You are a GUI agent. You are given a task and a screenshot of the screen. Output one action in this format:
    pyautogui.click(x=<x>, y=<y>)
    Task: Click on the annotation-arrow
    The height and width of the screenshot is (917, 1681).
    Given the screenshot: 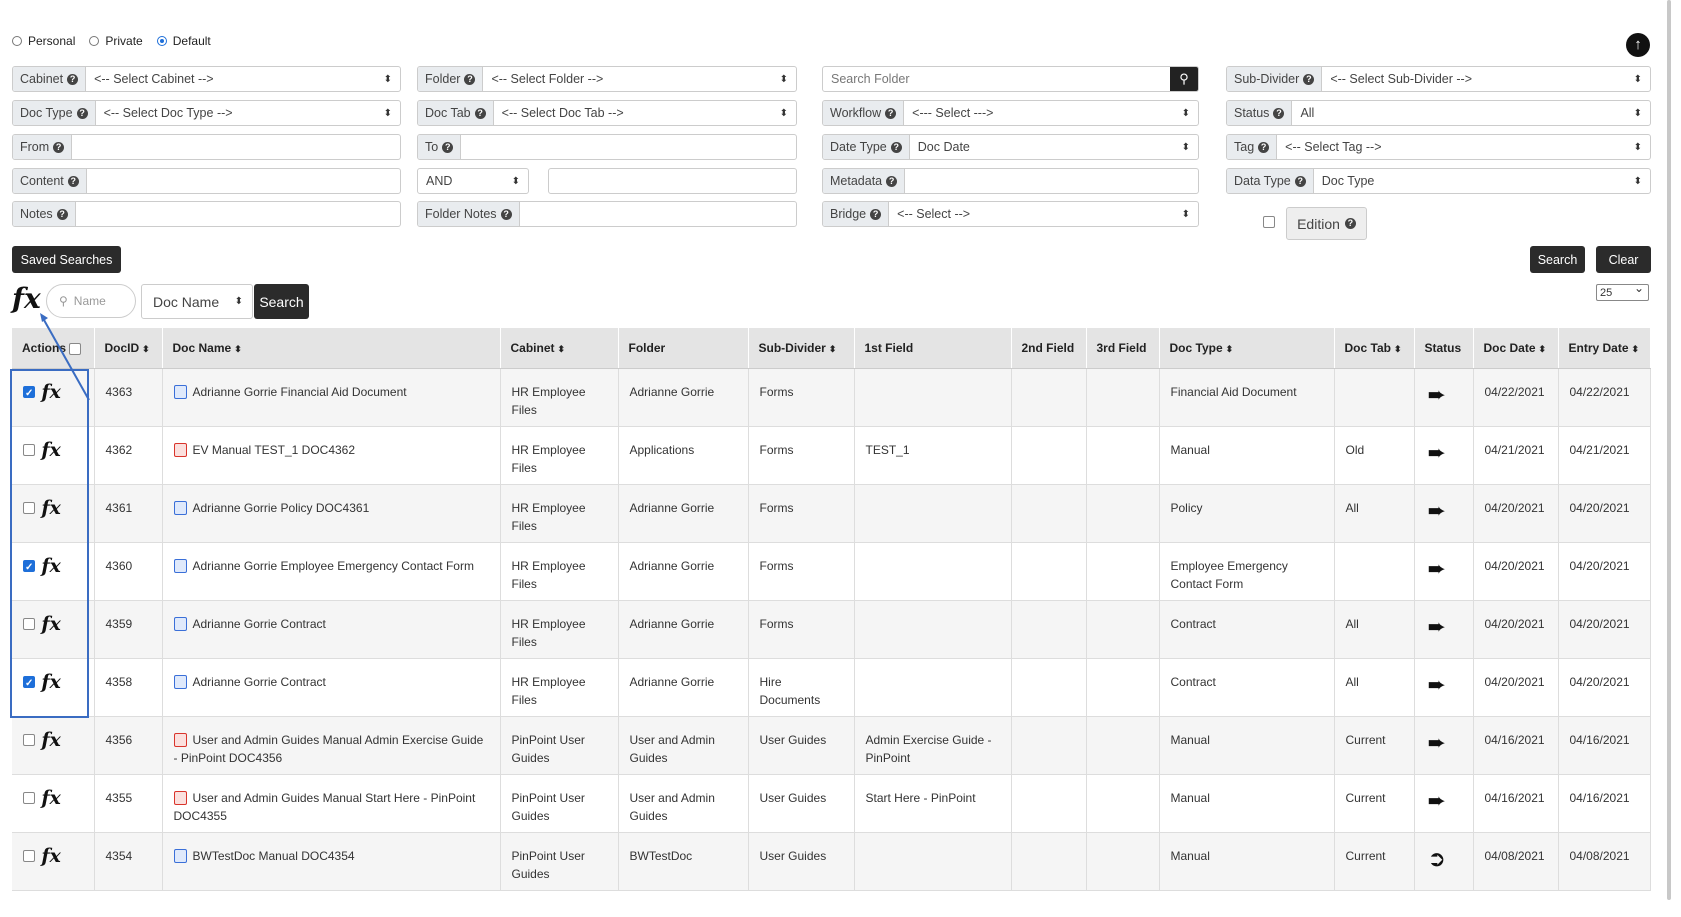 What is the action you would take?
    pyautogui.click(x=65, y=357)
    